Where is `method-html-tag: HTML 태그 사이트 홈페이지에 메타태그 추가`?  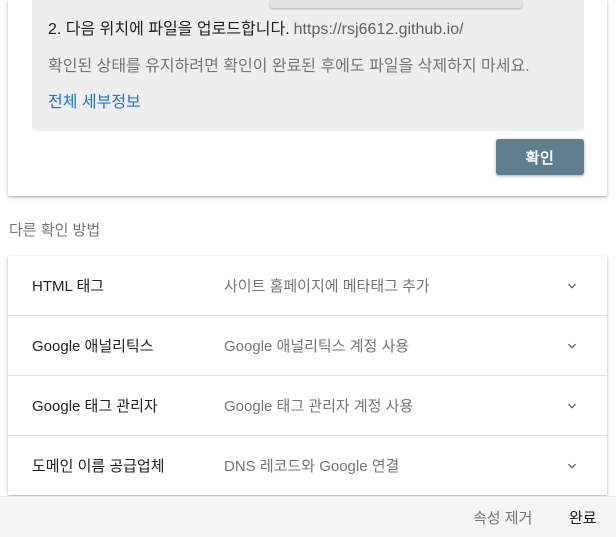
method-html-tag: HTML 태그 사이트 홈페이지에 메타태그 추가 is located at coordinates (307, 286).